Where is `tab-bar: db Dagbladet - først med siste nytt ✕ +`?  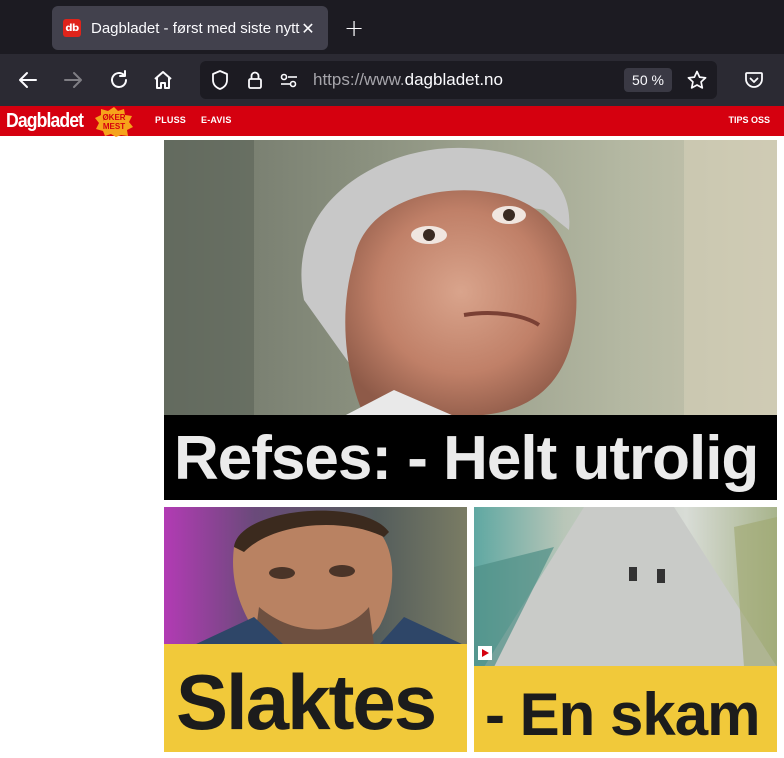
tab-bar: db Dagbladet - først med siste nytt ✕ + is located at coordinates (392, 27).